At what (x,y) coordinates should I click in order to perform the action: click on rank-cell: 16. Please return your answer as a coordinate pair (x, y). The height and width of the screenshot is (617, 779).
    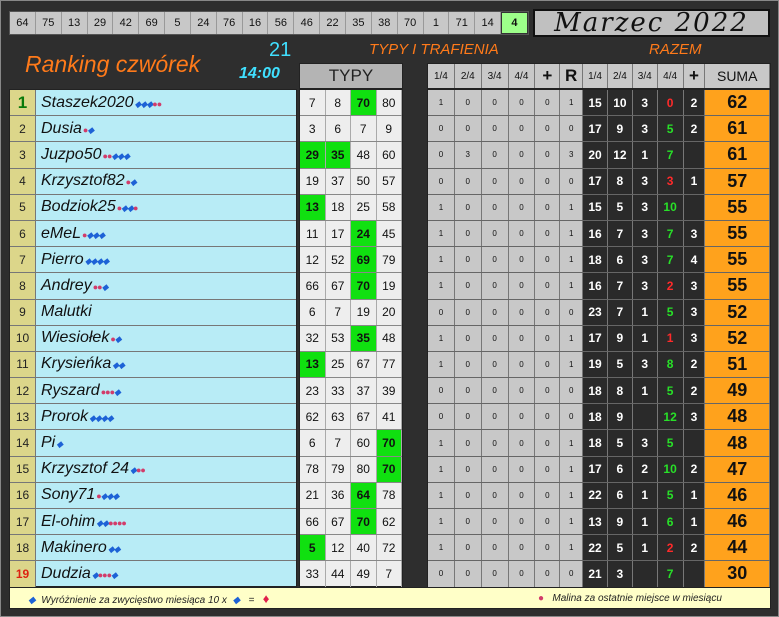
    Looking at the image, I should click on (23, 495).